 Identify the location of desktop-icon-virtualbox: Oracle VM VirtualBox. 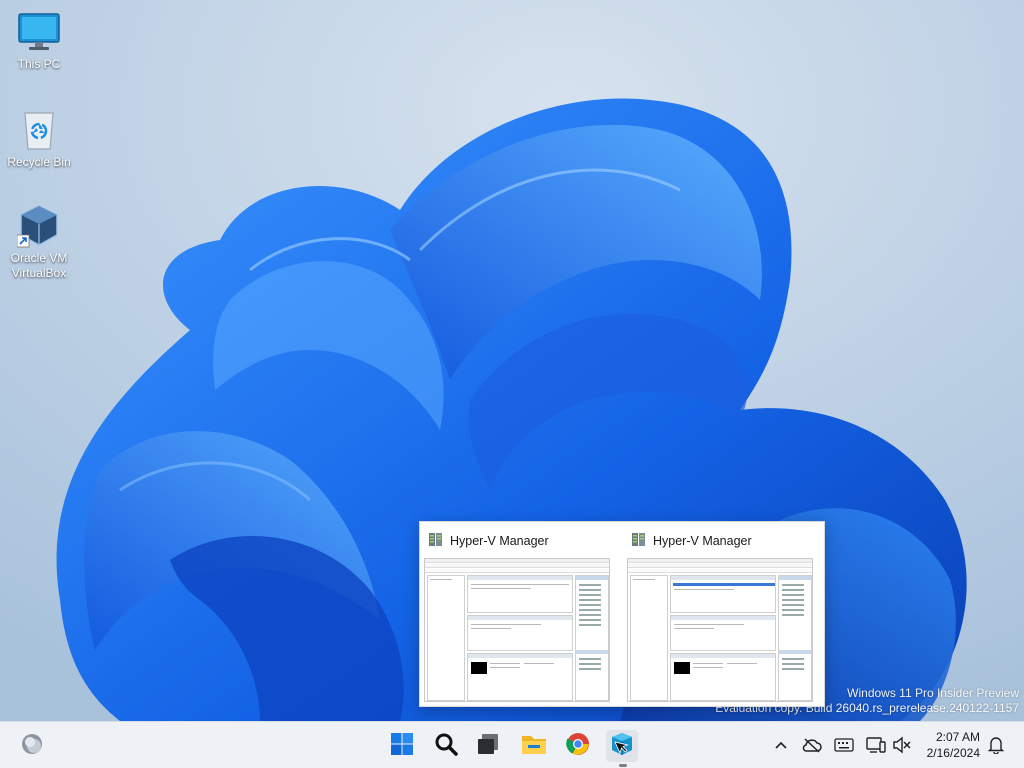
(39, 242).